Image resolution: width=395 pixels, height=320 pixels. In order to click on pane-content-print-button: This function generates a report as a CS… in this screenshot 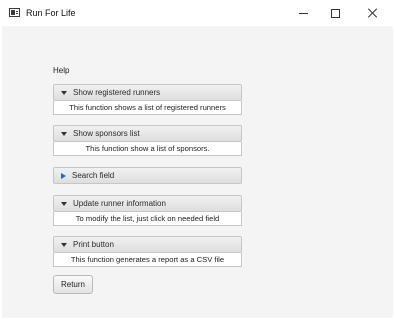, I will do `click(147, 260)`.